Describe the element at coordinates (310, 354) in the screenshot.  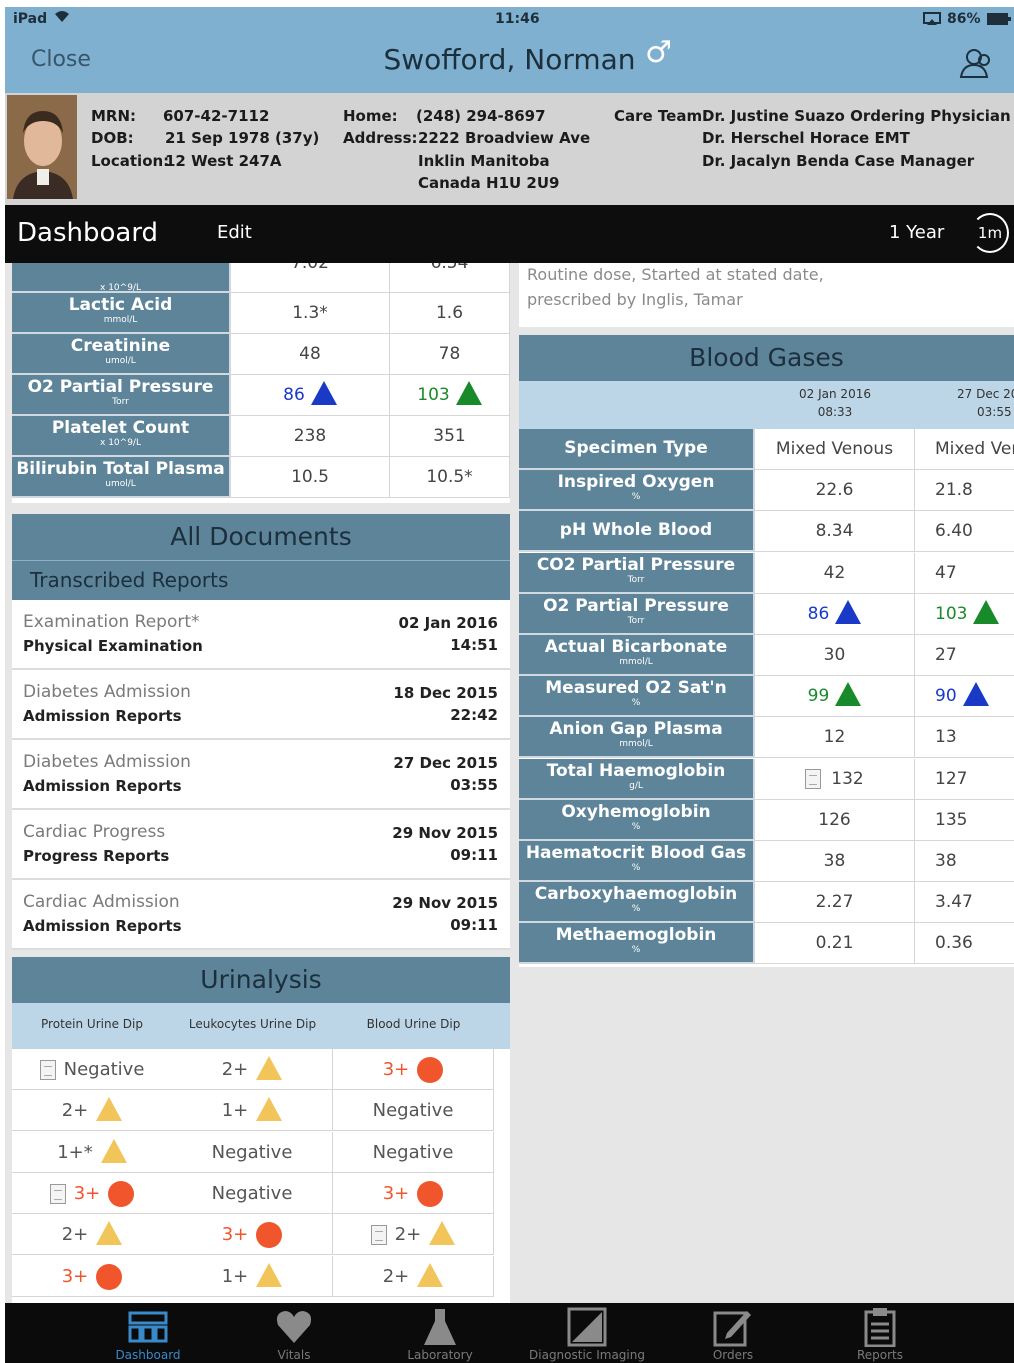
I see `lab-value-cell: 48` at that location.